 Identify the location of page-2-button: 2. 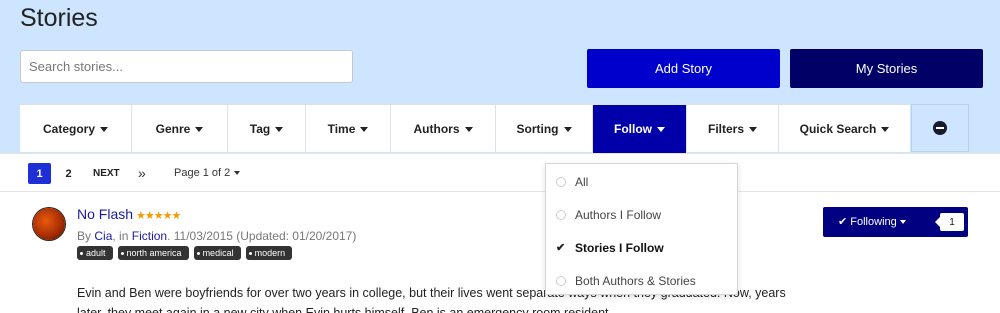
(68, 173).